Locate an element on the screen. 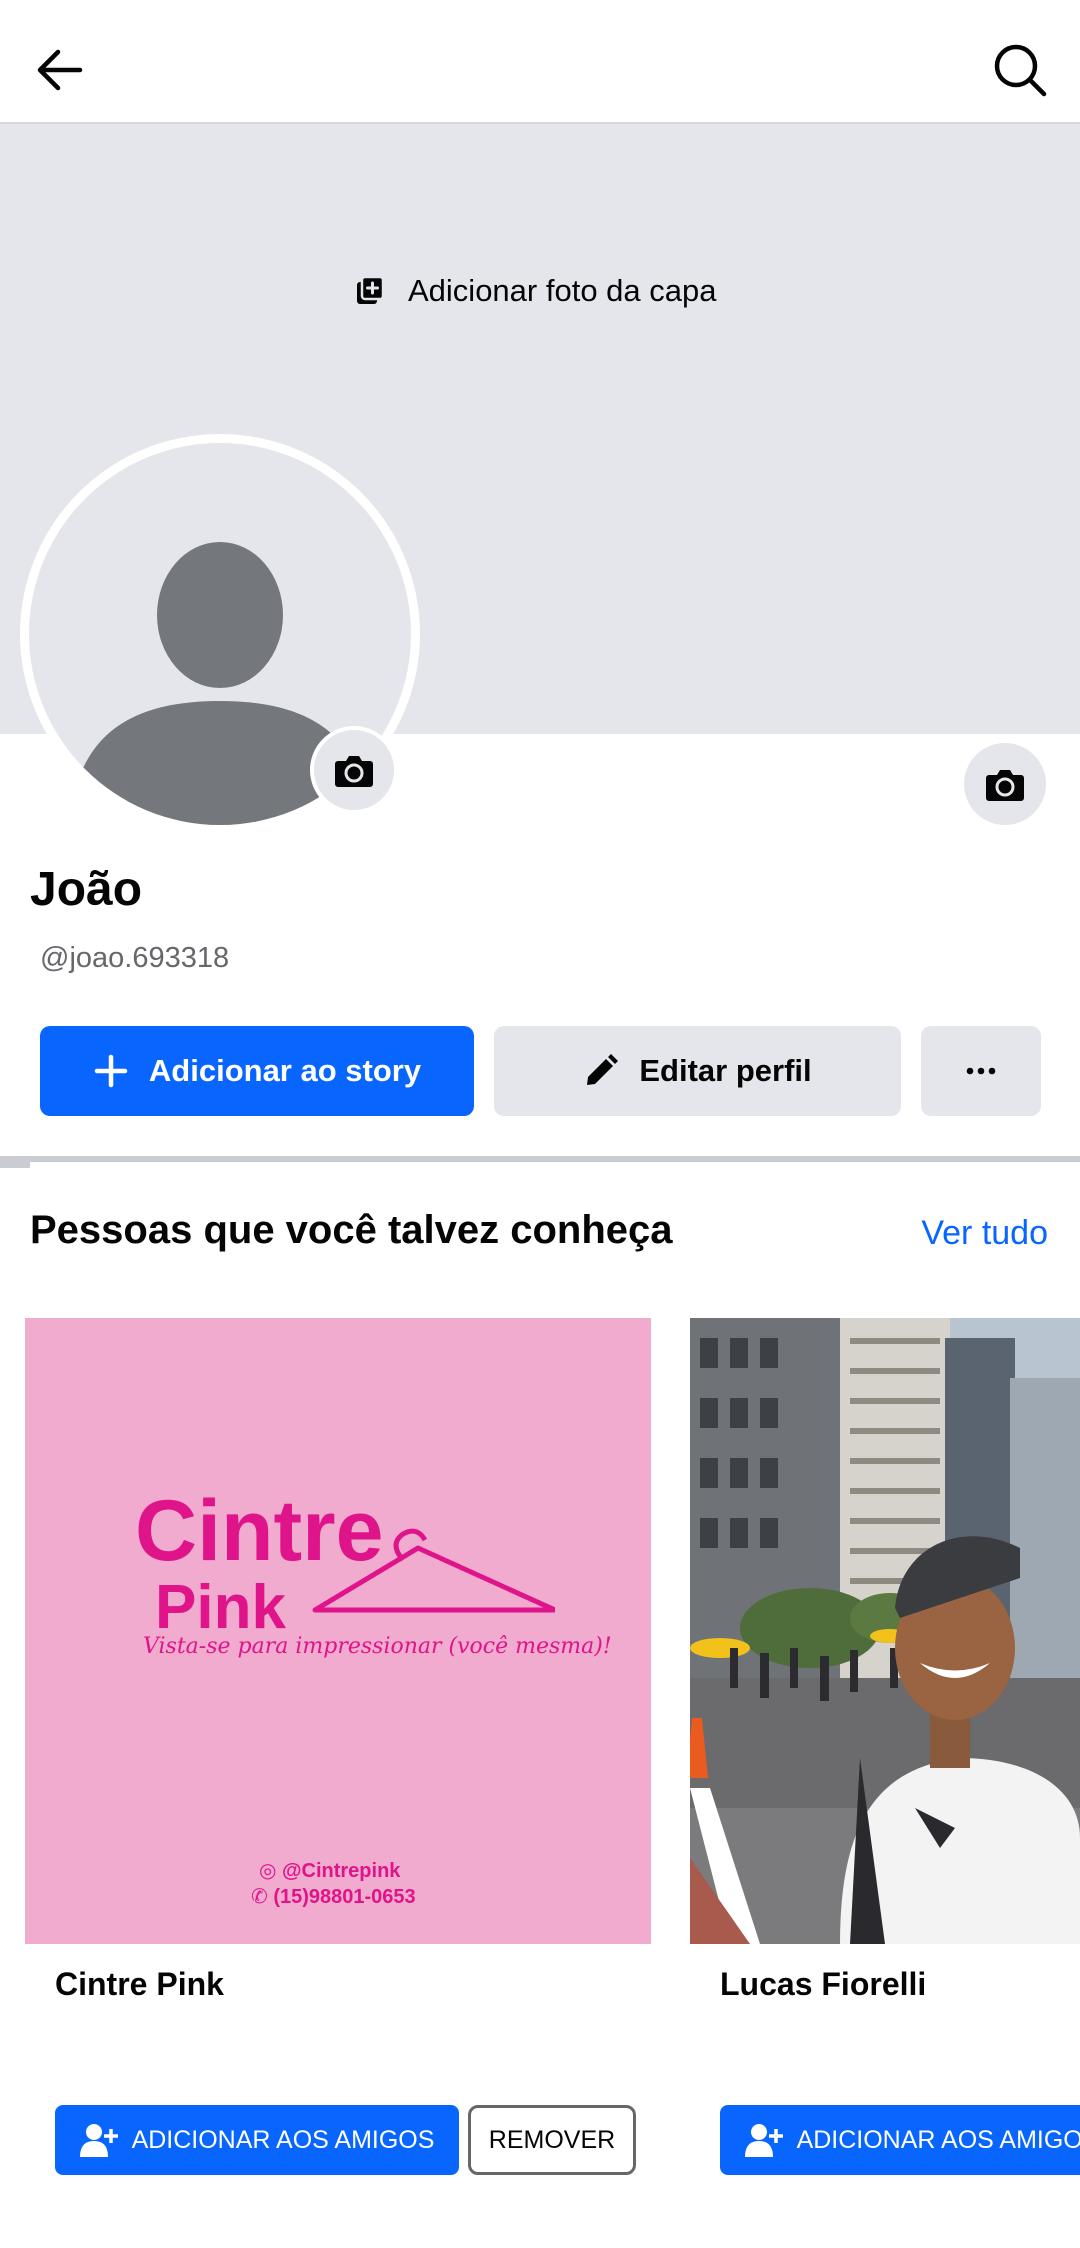  arrow-left-icon is located at coordinates (60, 70).